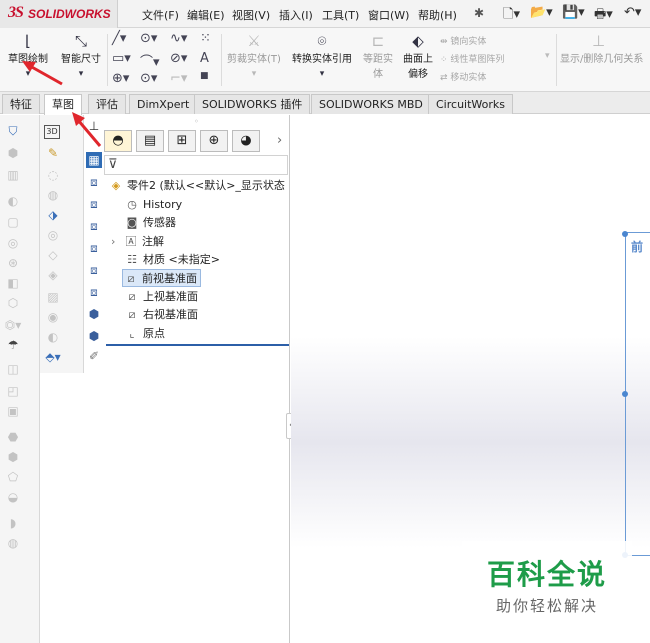 Image resolution: width=650 pixels, height=643 pixels. I want to click on sketch-tool-icon: ◉, so click(53, 317).